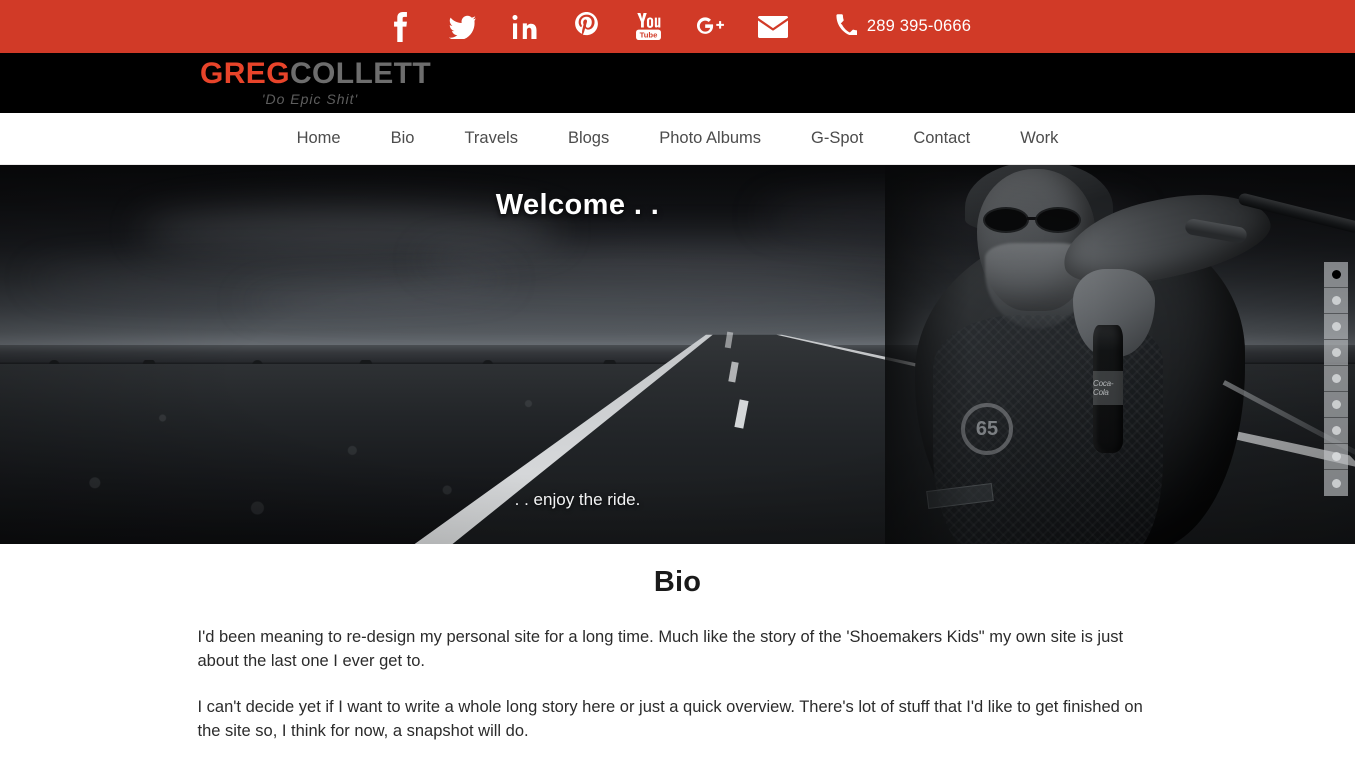 The height and width of the screenshot is (757, 1355). I want to click on social-links: Tube 289 395-0666, so click(677, 27).